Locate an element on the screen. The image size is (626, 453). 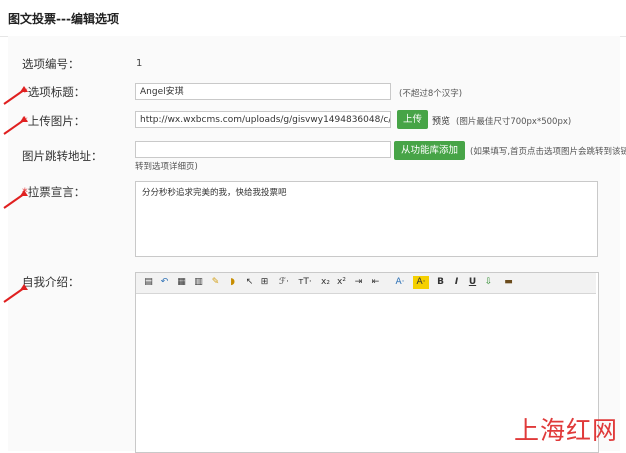
select-icon: ↖ is located at coordinates (249, 282).